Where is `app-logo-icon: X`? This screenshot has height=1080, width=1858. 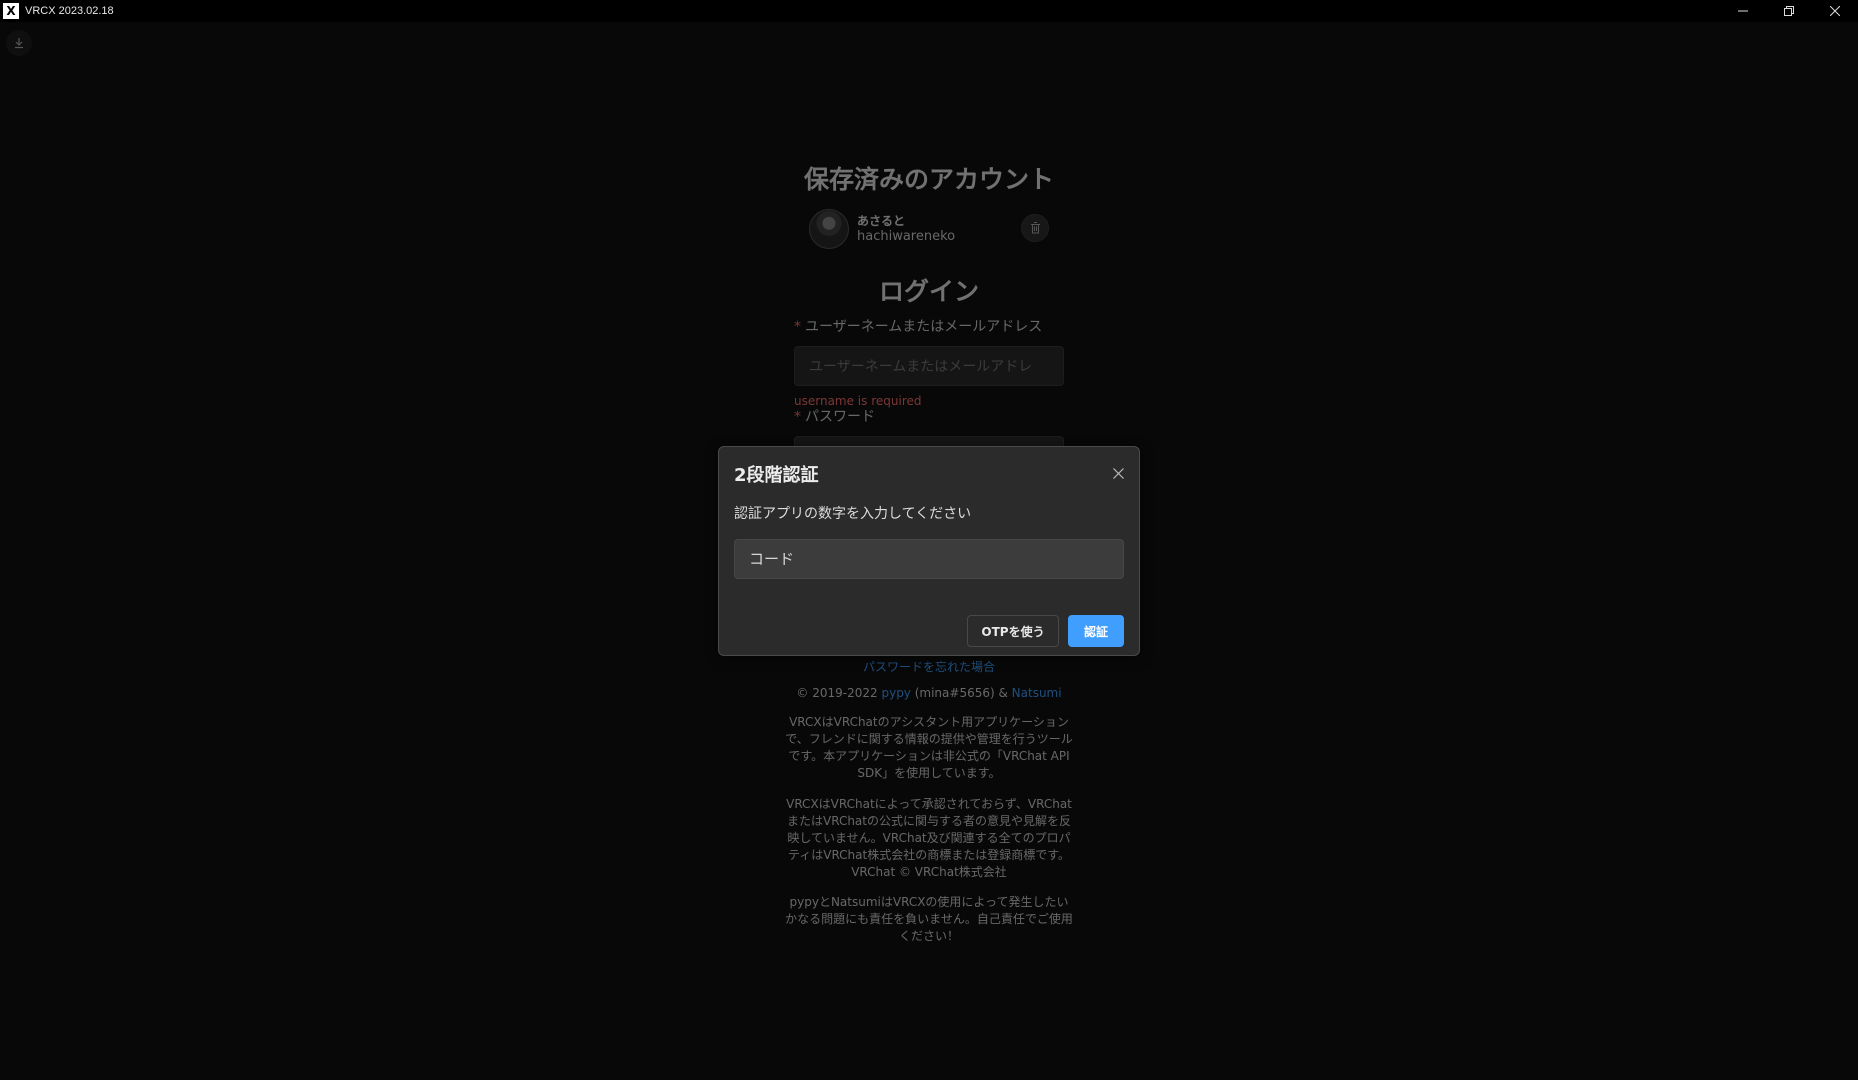
app-logo-icon: X is located at coordinates (11, 11).